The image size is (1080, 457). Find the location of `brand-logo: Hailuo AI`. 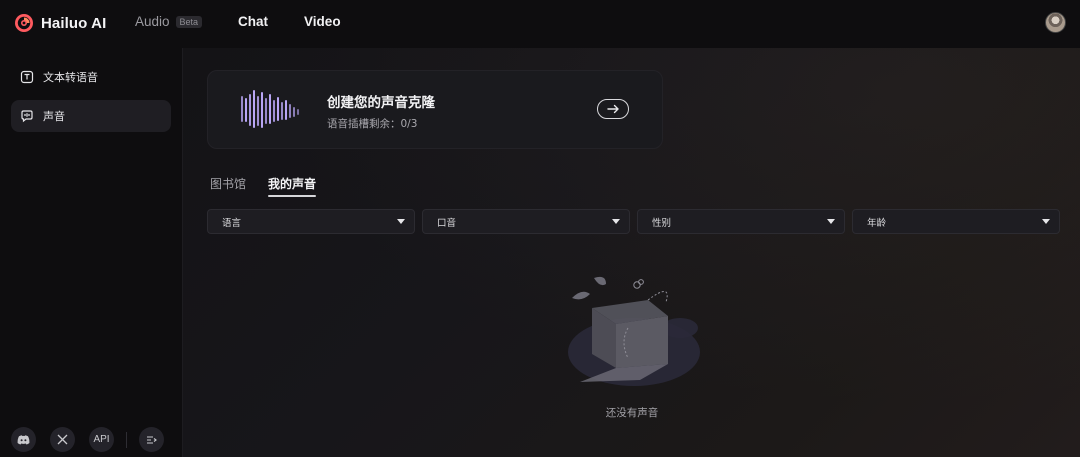

brand-logo: Hailuo AI is located at coordinates (60, 23).